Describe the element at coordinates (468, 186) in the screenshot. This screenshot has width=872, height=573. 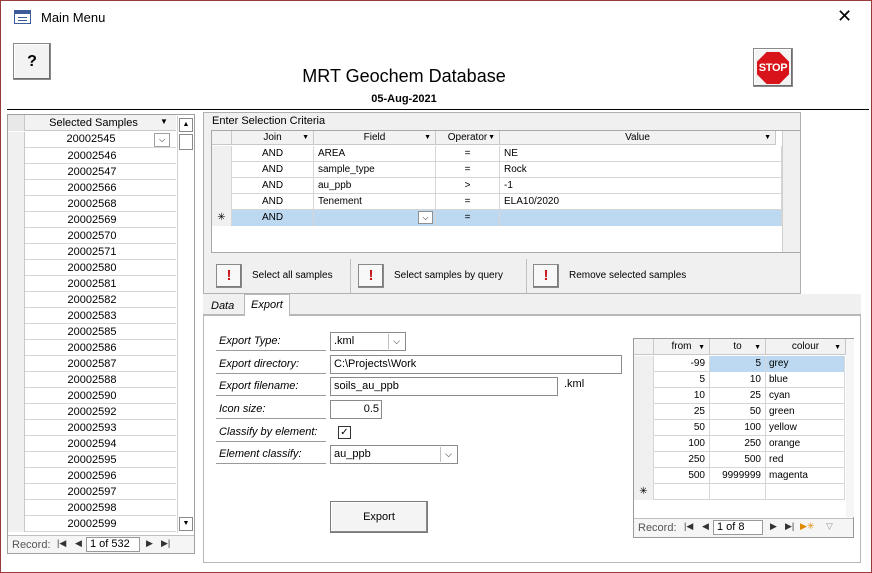
I see `criteria-operator-cell: >` at that location.